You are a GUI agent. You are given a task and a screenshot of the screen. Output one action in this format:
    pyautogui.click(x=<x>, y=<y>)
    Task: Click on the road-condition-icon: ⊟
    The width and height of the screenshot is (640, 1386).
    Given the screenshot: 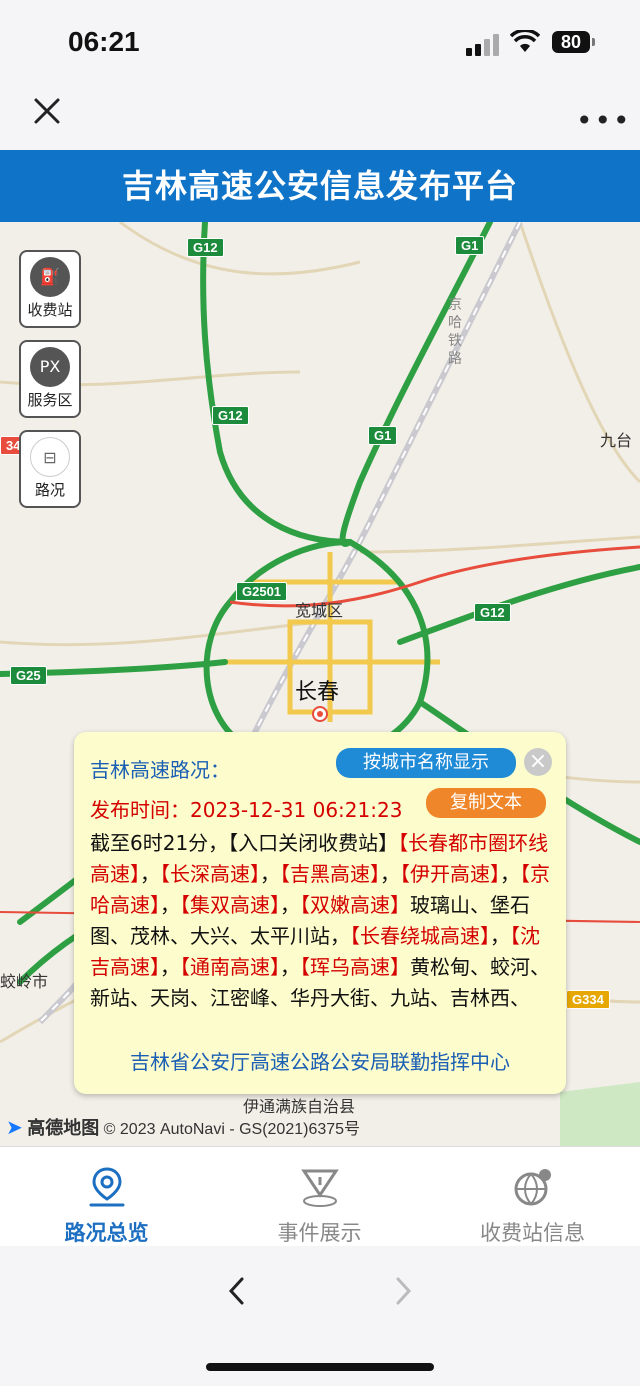 What is the action you would take?
    pyautogui.click(x=50, y=457)
    